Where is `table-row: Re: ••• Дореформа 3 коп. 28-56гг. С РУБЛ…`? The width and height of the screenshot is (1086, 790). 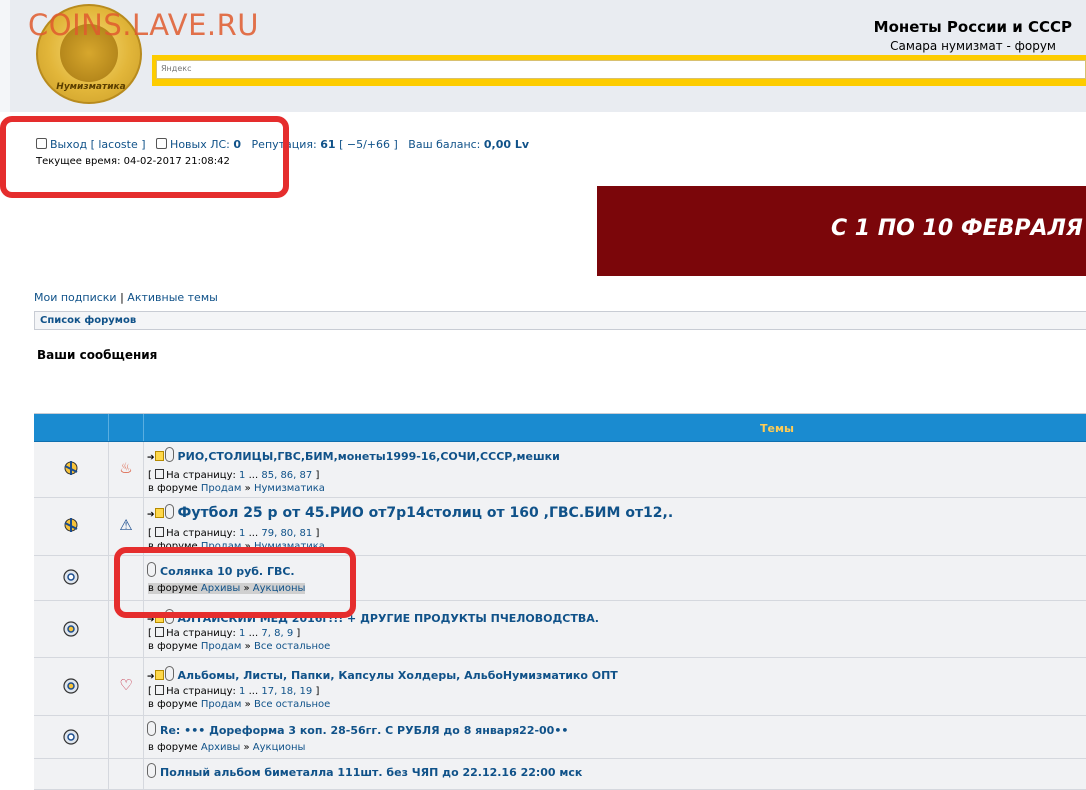
table-row: Re: ••• Дореформа 3 коп. 28-56гг. С РУБЛ… is located at coordinates (560, 737).